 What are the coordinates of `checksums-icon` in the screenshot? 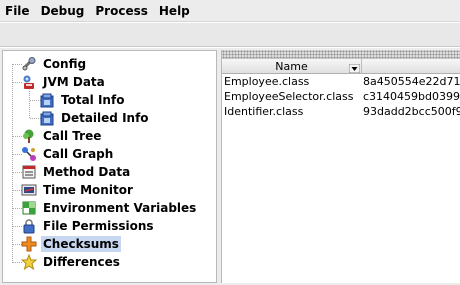 It's located at (29, 244).